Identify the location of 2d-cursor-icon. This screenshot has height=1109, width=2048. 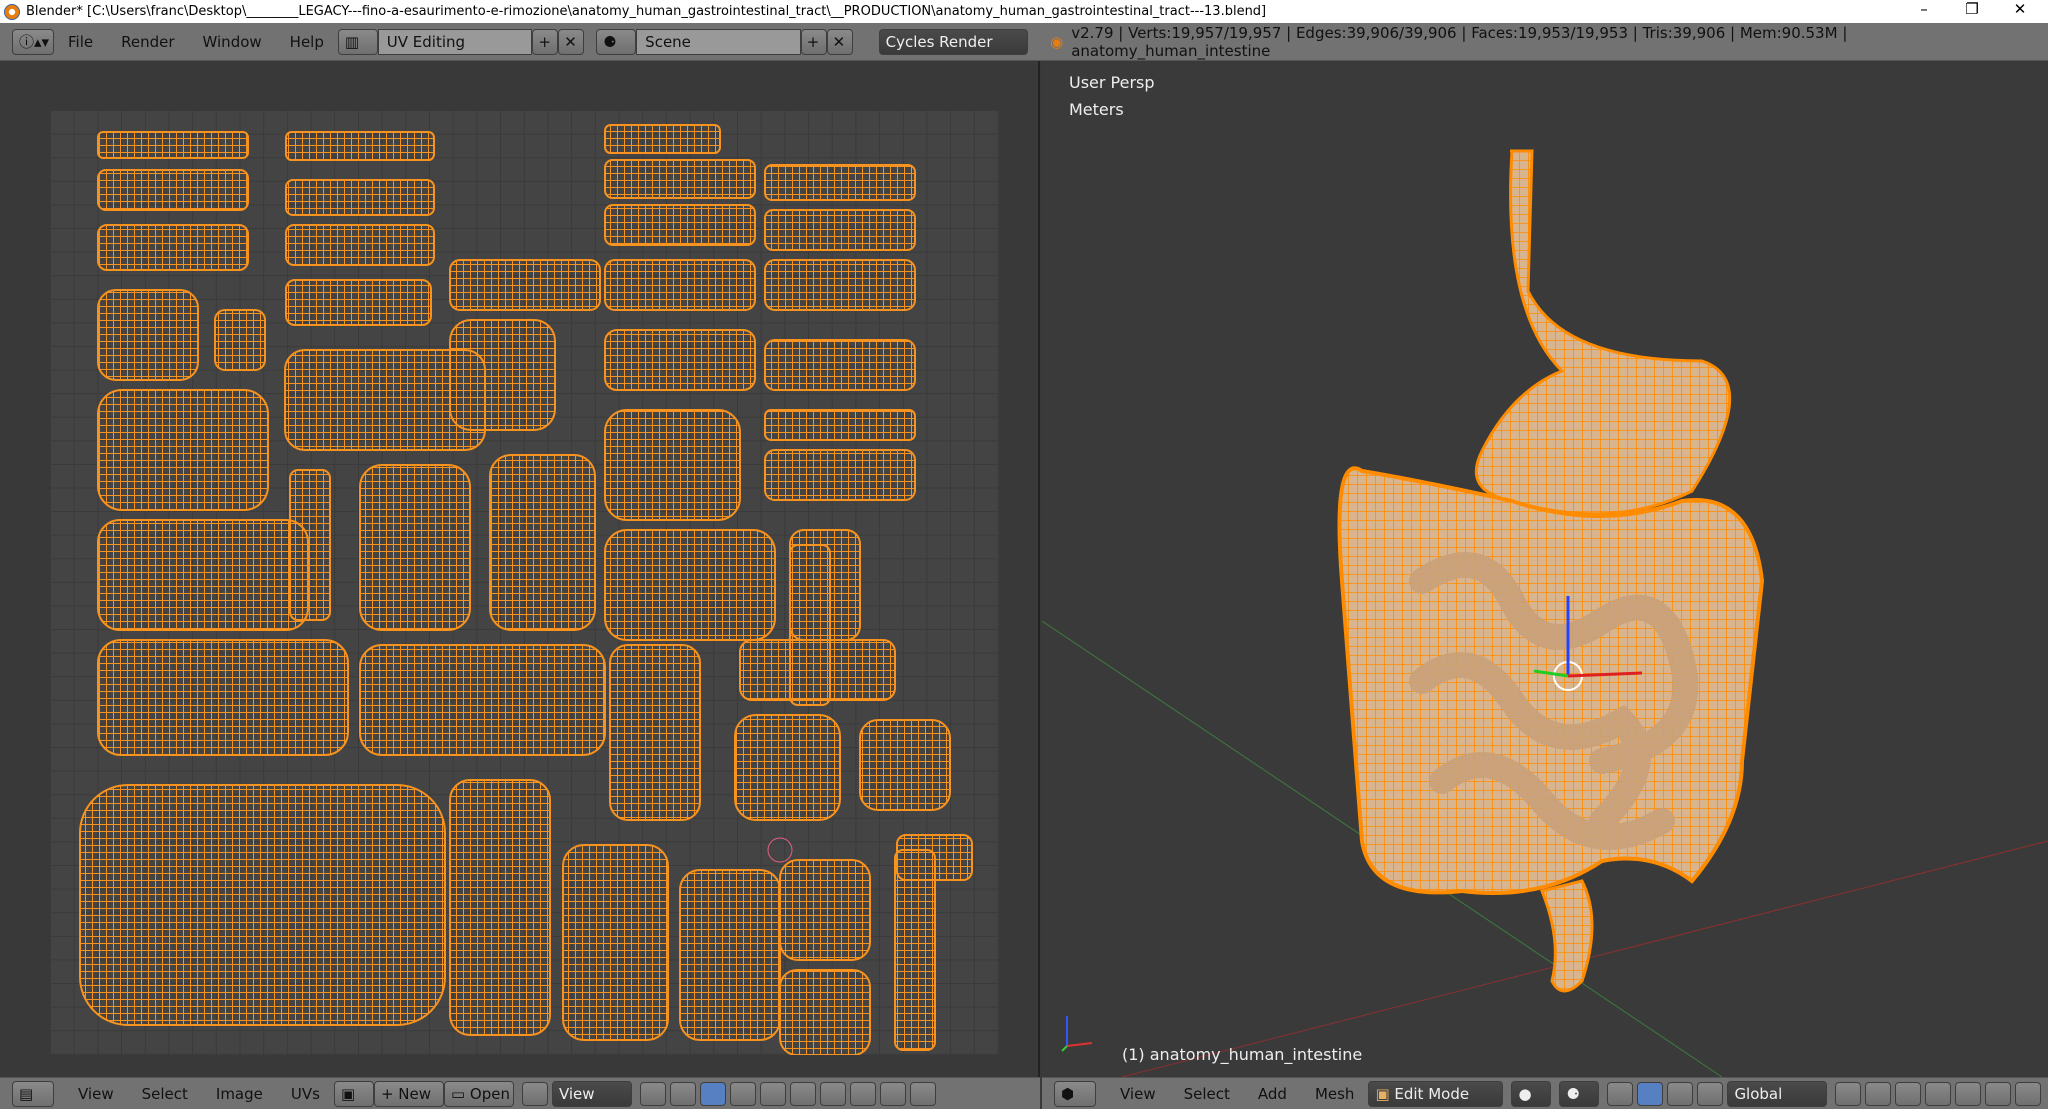
(780, 850).